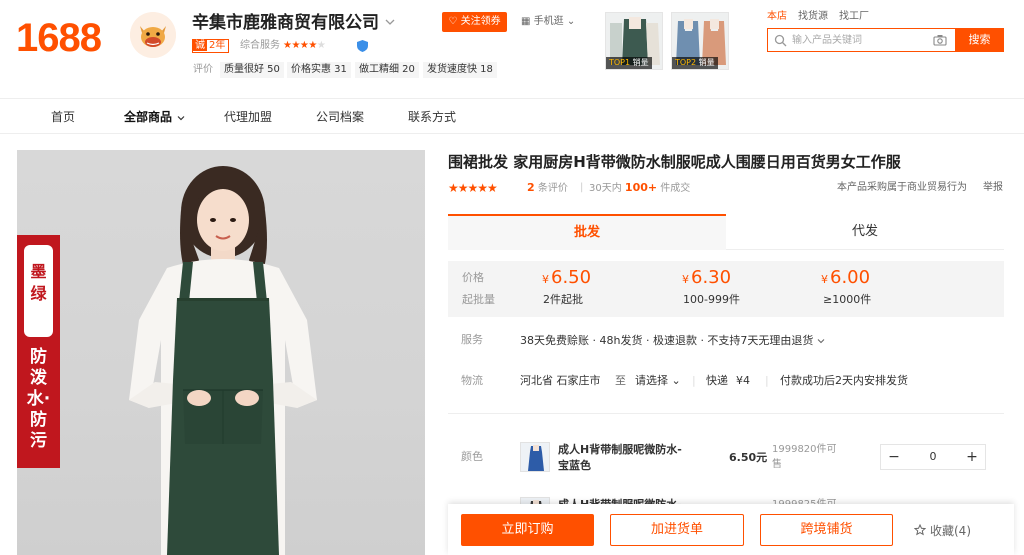 This screenshot has height=555, width=1024. Describe the element at coordinates (743, 380) in the screenshot. I see `ship-fee: ¥4` at that location.